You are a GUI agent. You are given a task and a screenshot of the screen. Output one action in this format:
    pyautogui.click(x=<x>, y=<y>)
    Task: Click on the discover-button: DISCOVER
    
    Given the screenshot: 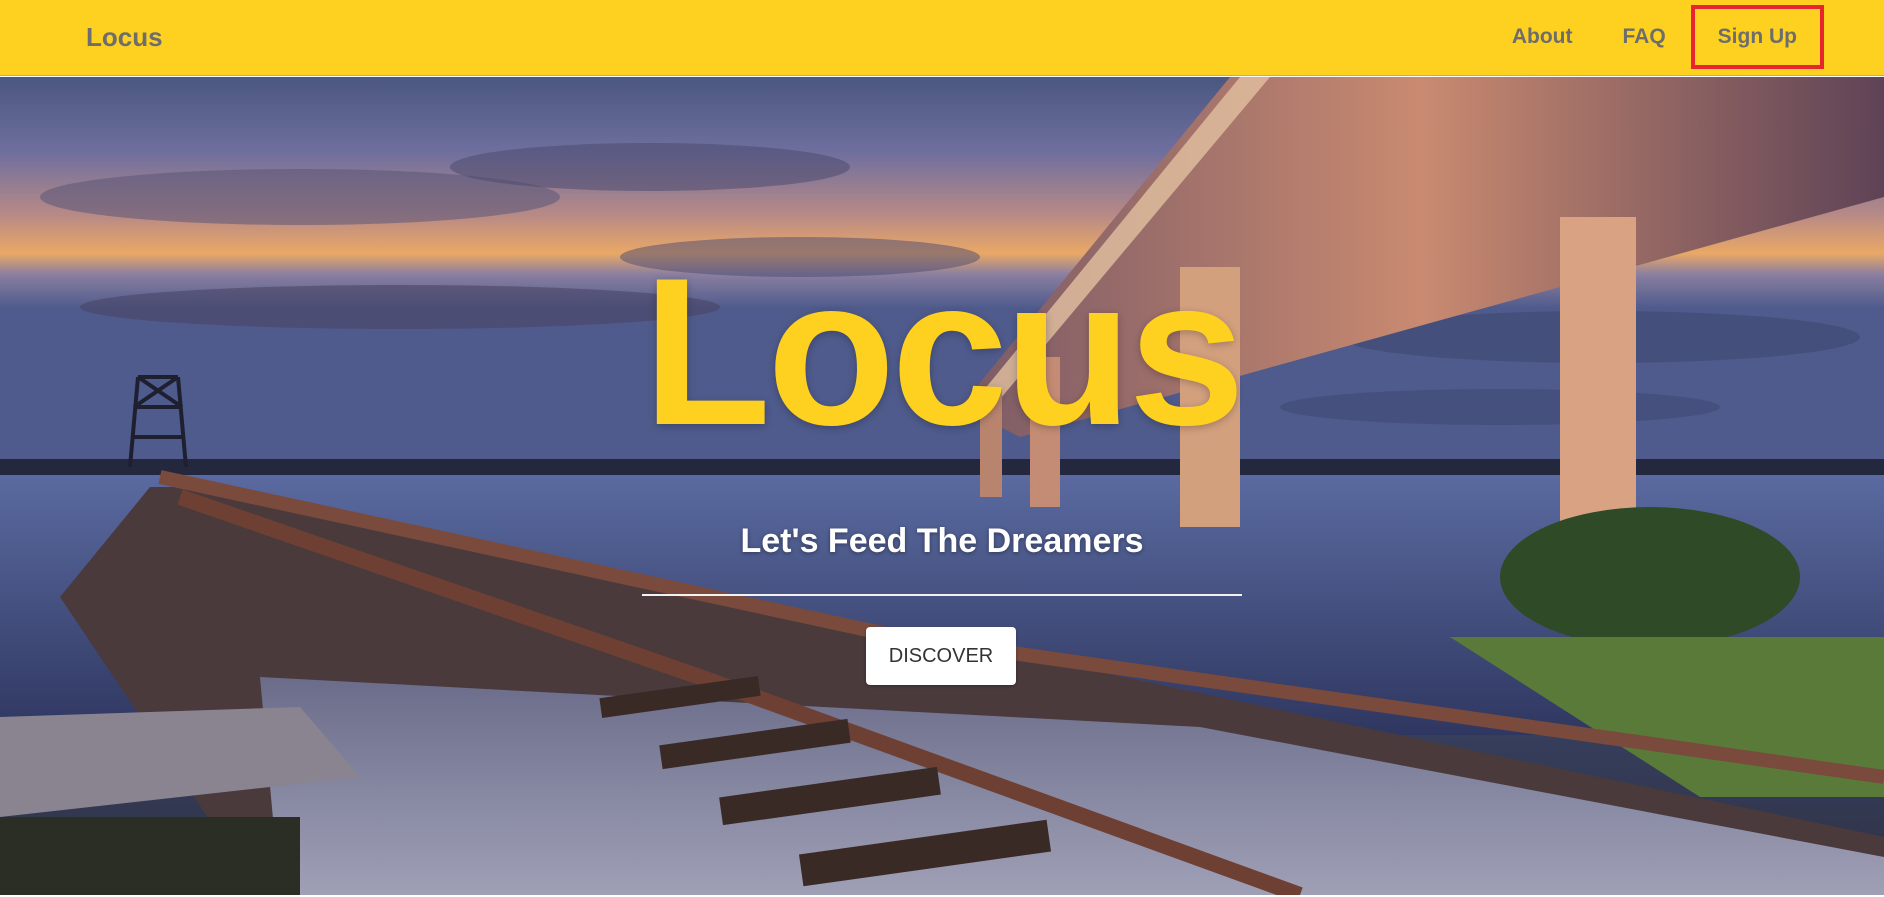 What is the action you would take?
    pyautogui.click(x=941, y=656)
    